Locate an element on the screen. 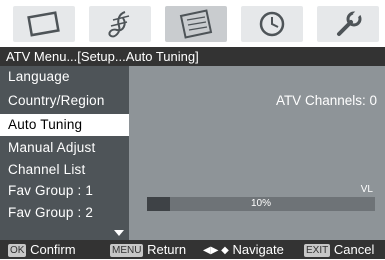 Image resolution: width=385 pixels, height=260 pixels. channel-icon is located at coordinates (196, 24).